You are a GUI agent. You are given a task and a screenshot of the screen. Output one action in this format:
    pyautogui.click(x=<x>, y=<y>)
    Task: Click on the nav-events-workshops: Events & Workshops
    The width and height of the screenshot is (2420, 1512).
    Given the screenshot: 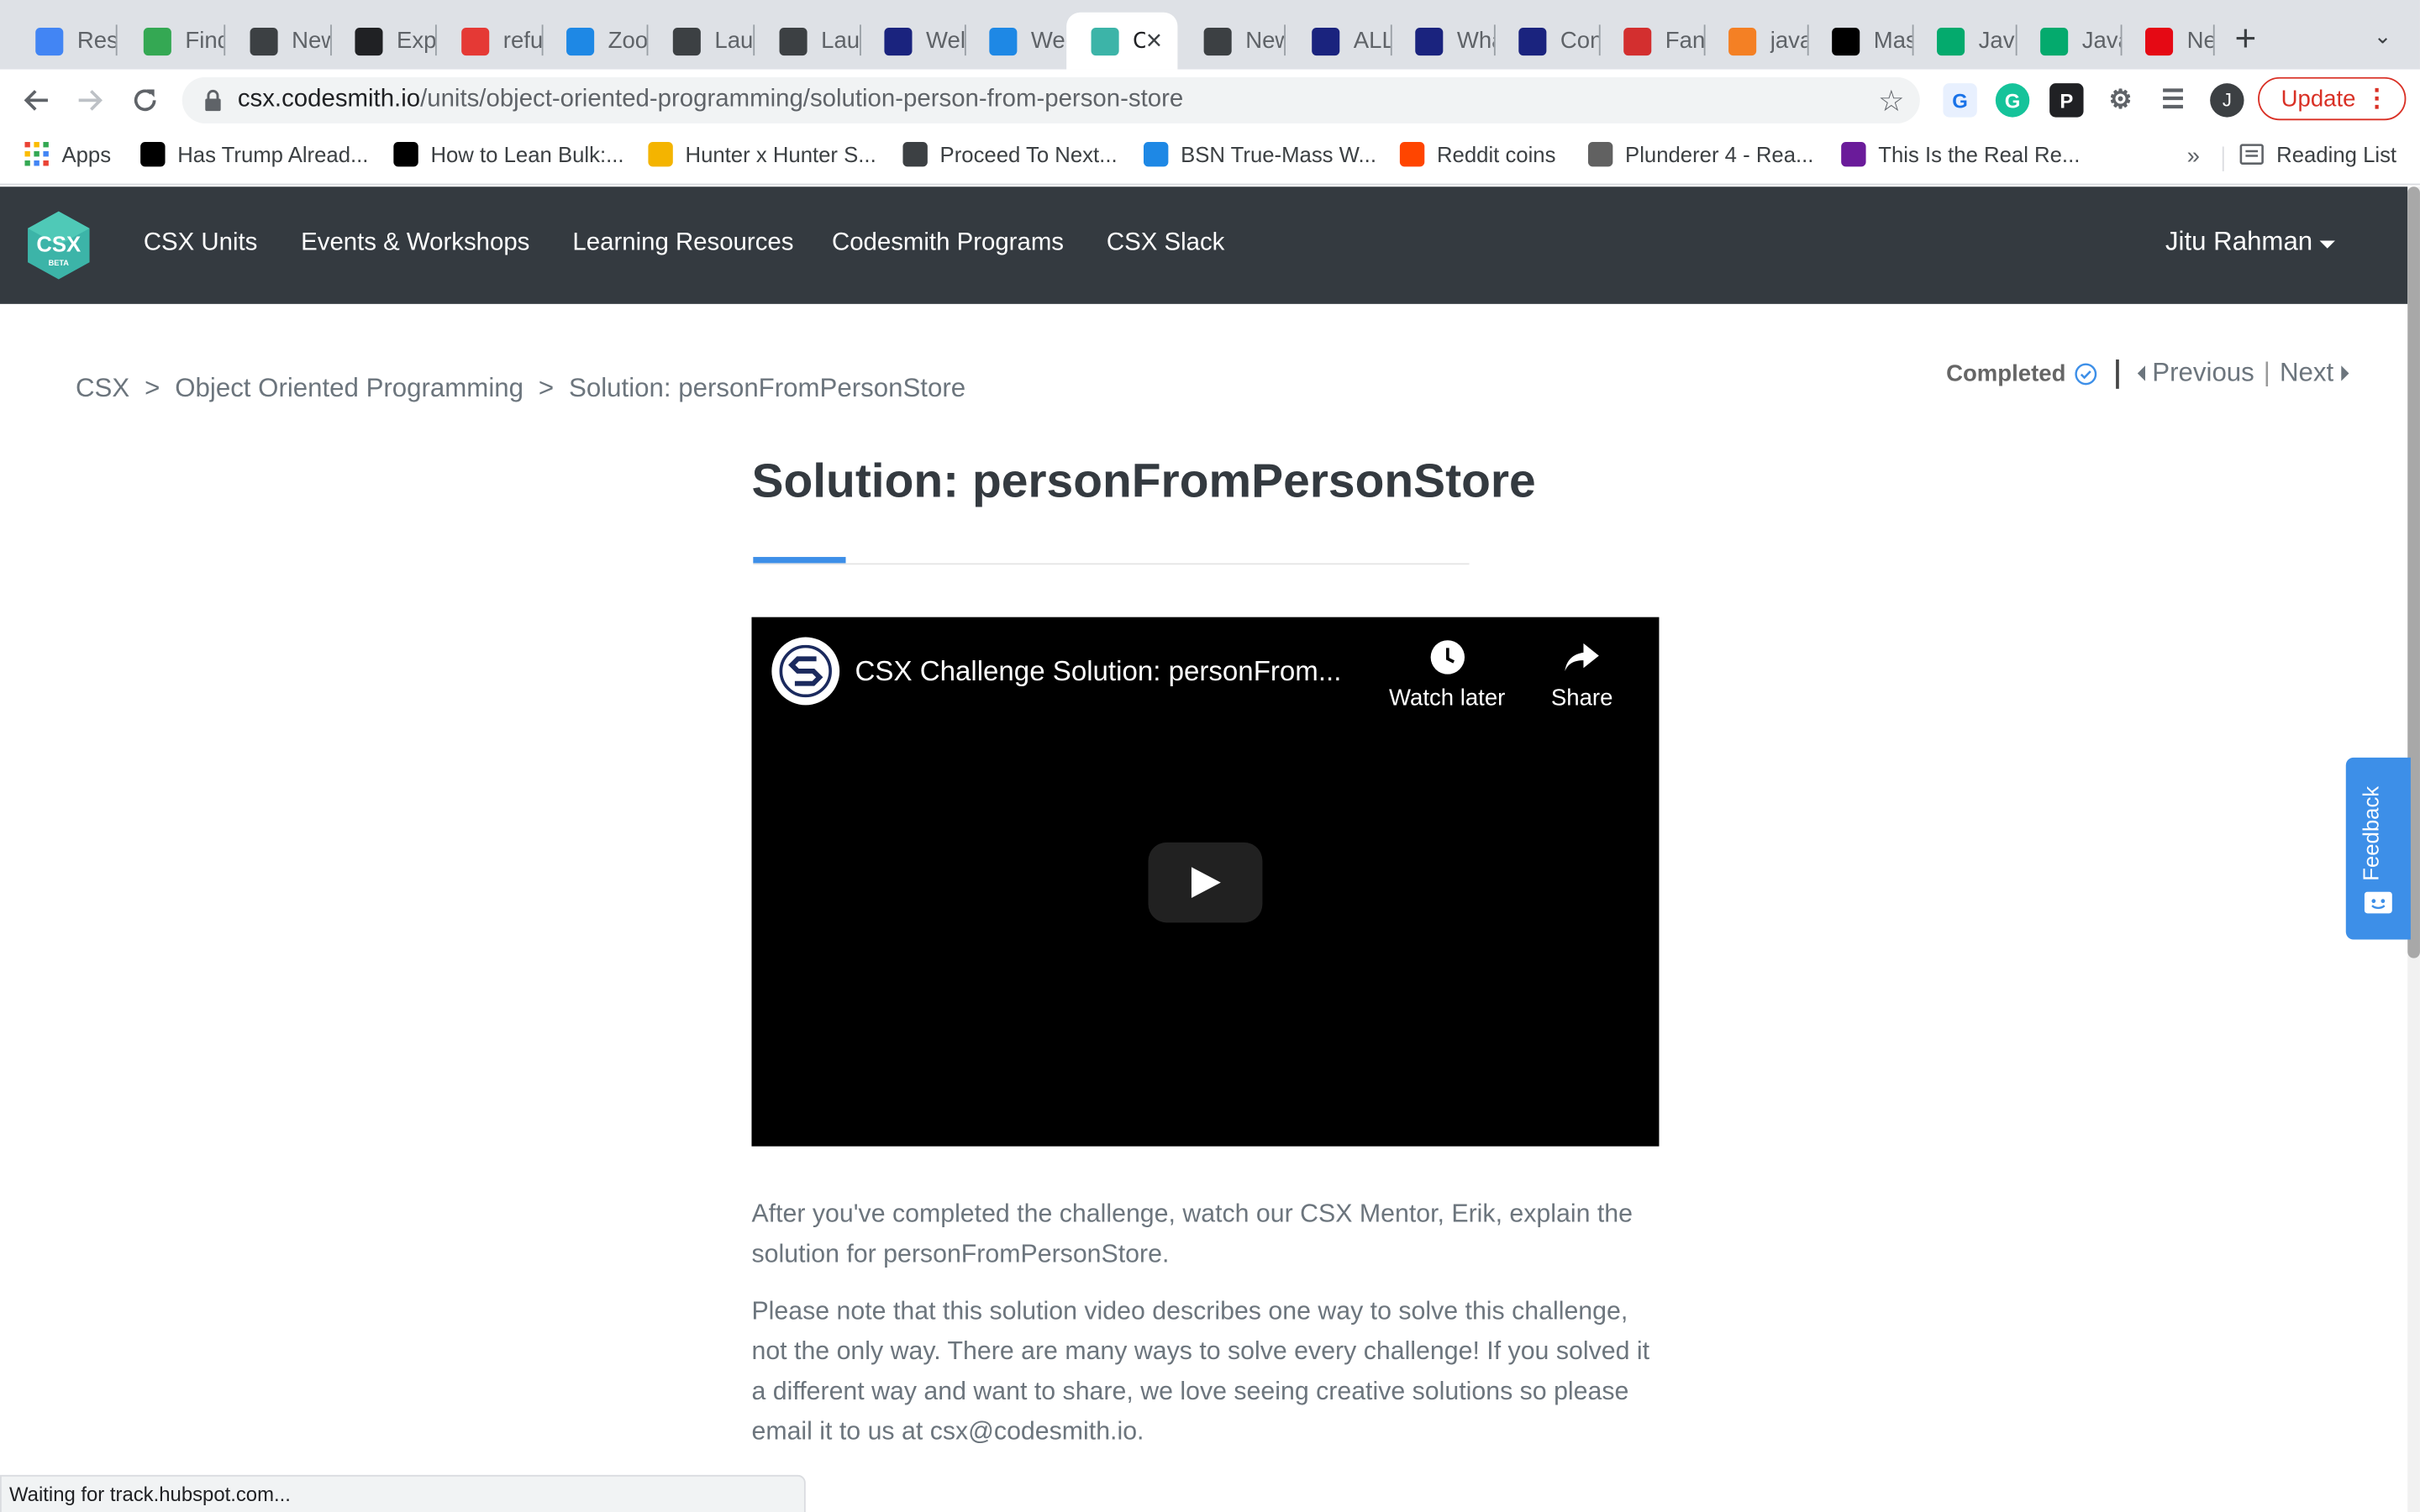 What is the action you would take?
    pyautogui.click(x=415, y=244)
    